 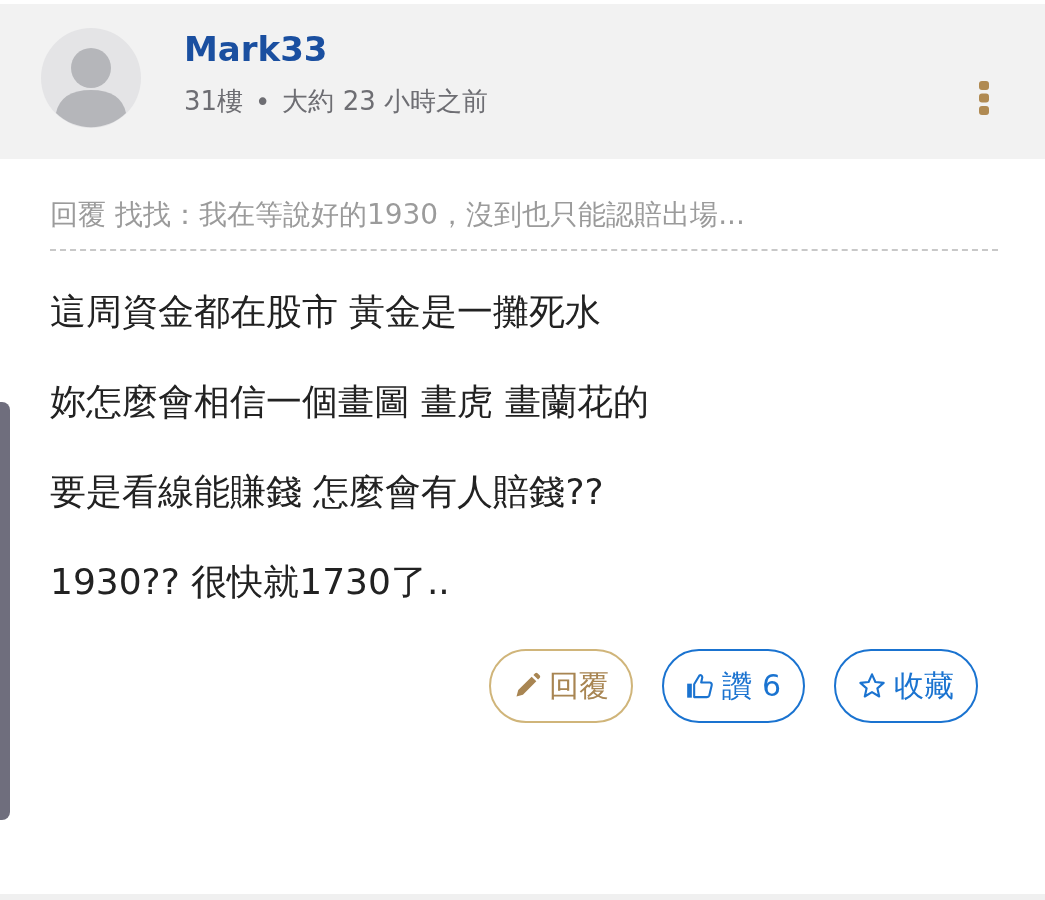 What do you see at coordinates (906, 686) in the screenshot?
I see `favorite-button: 收藏` at bounding box center [906, 686].